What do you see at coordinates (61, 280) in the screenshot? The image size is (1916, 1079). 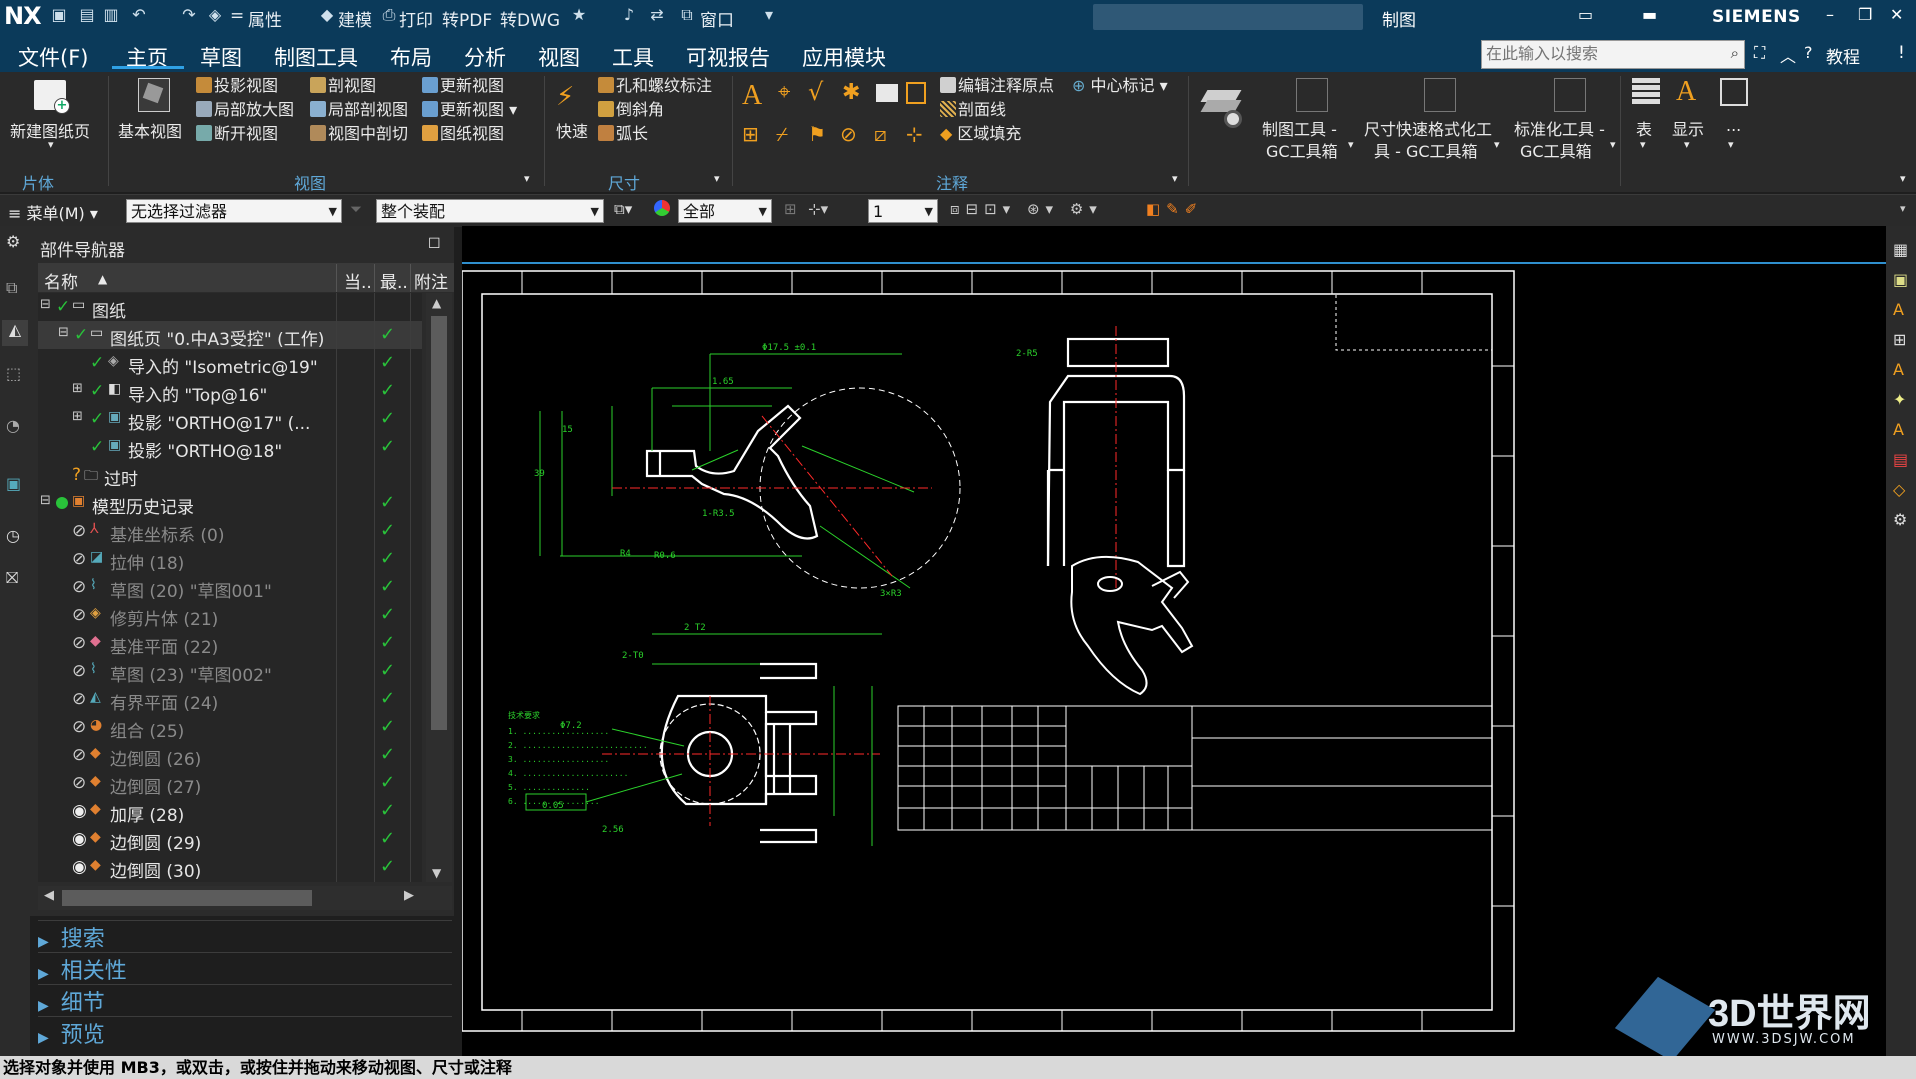 I see `column-name: 名称` at bounding box center [61, 280].